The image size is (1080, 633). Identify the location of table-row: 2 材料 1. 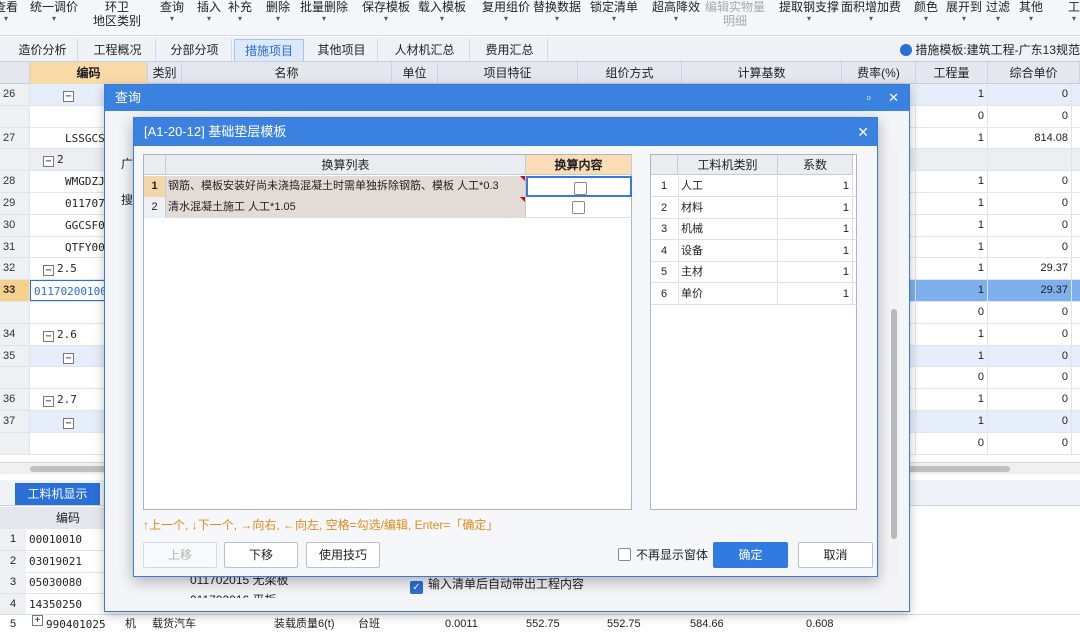
(754, 208).